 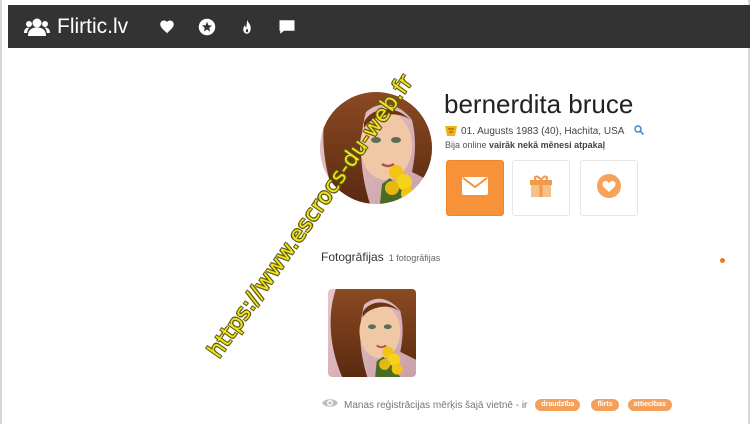 I want to click on top-navigation-bar: Flirtic.lv, so click(x=379, y=26).